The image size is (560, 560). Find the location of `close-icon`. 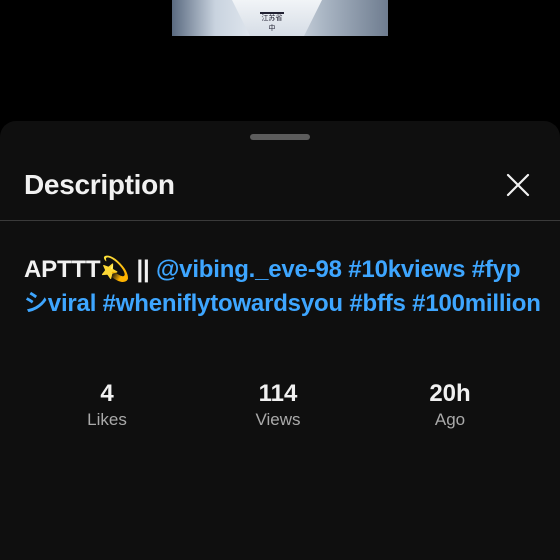

close-icon is located at coordinates (518, 185).